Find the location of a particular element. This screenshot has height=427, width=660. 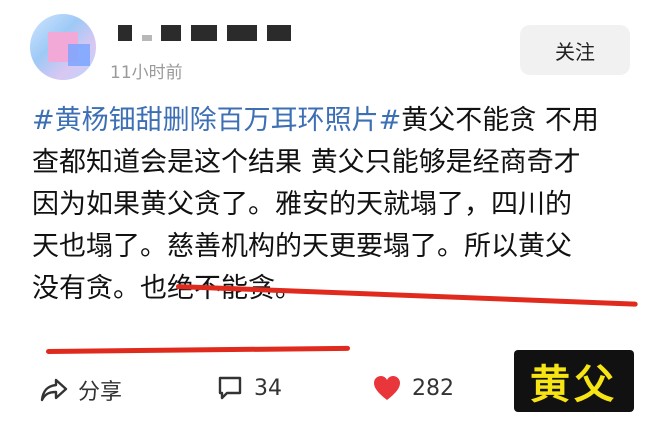

post-line: 因为如果黄父贪了。雅安的天就塌了，四川的 is located at coordinates (302, 204).